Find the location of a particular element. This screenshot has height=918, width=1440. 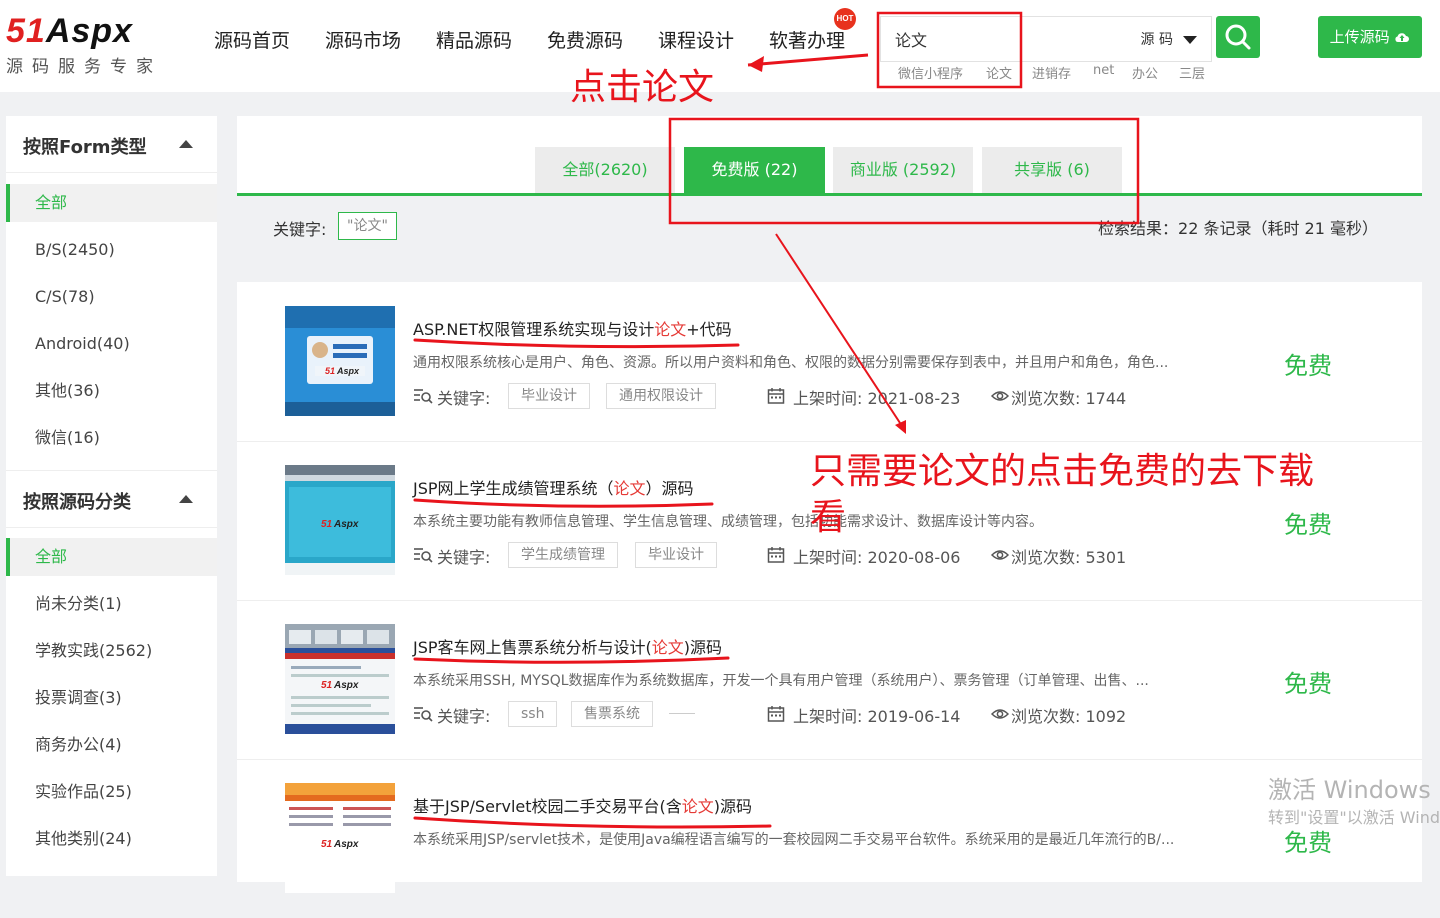

nav-item-free: 免费源码 is located at coordinates (585, 39).